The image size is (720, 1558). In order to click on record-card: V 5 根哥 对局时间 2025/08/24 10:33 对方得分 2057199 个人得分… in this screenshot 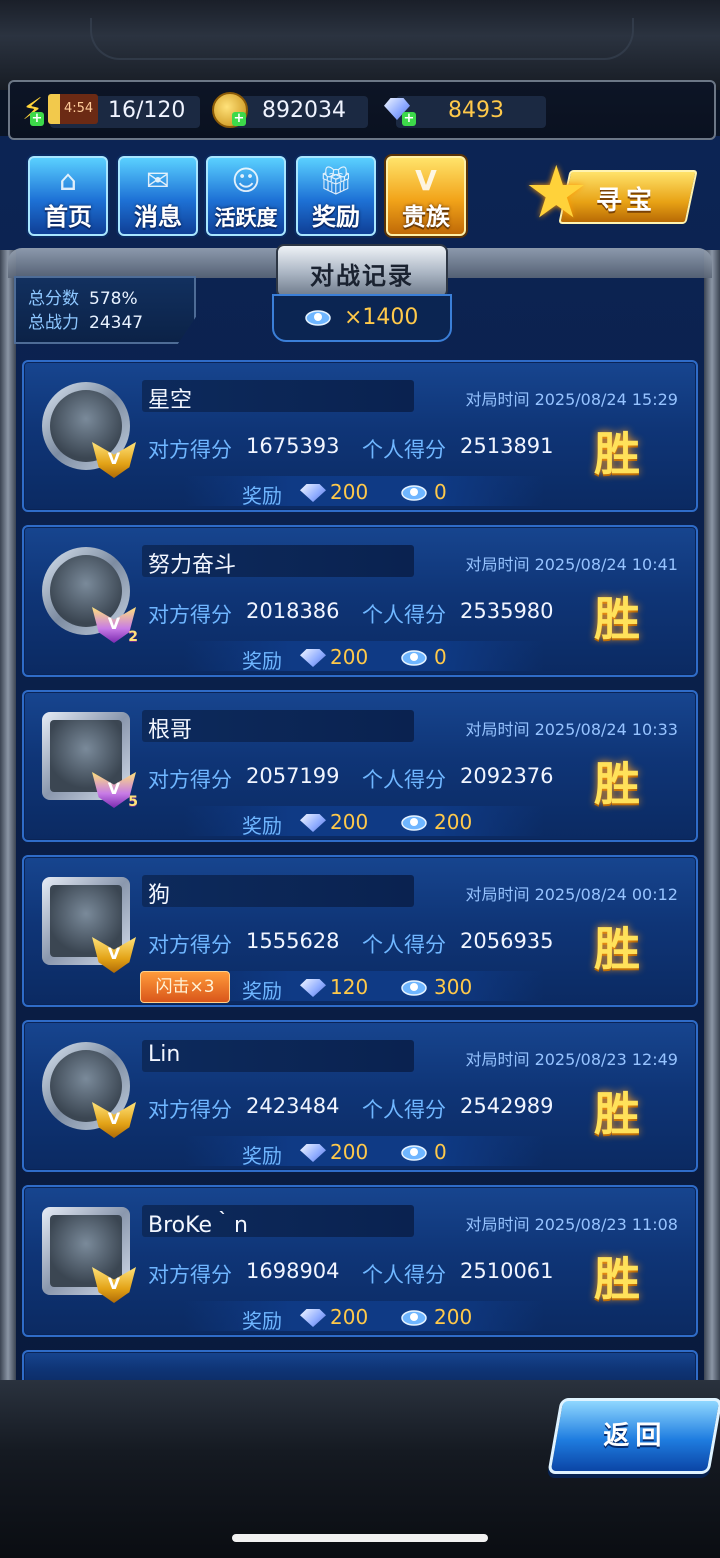, I will do `click(360, 766)`.